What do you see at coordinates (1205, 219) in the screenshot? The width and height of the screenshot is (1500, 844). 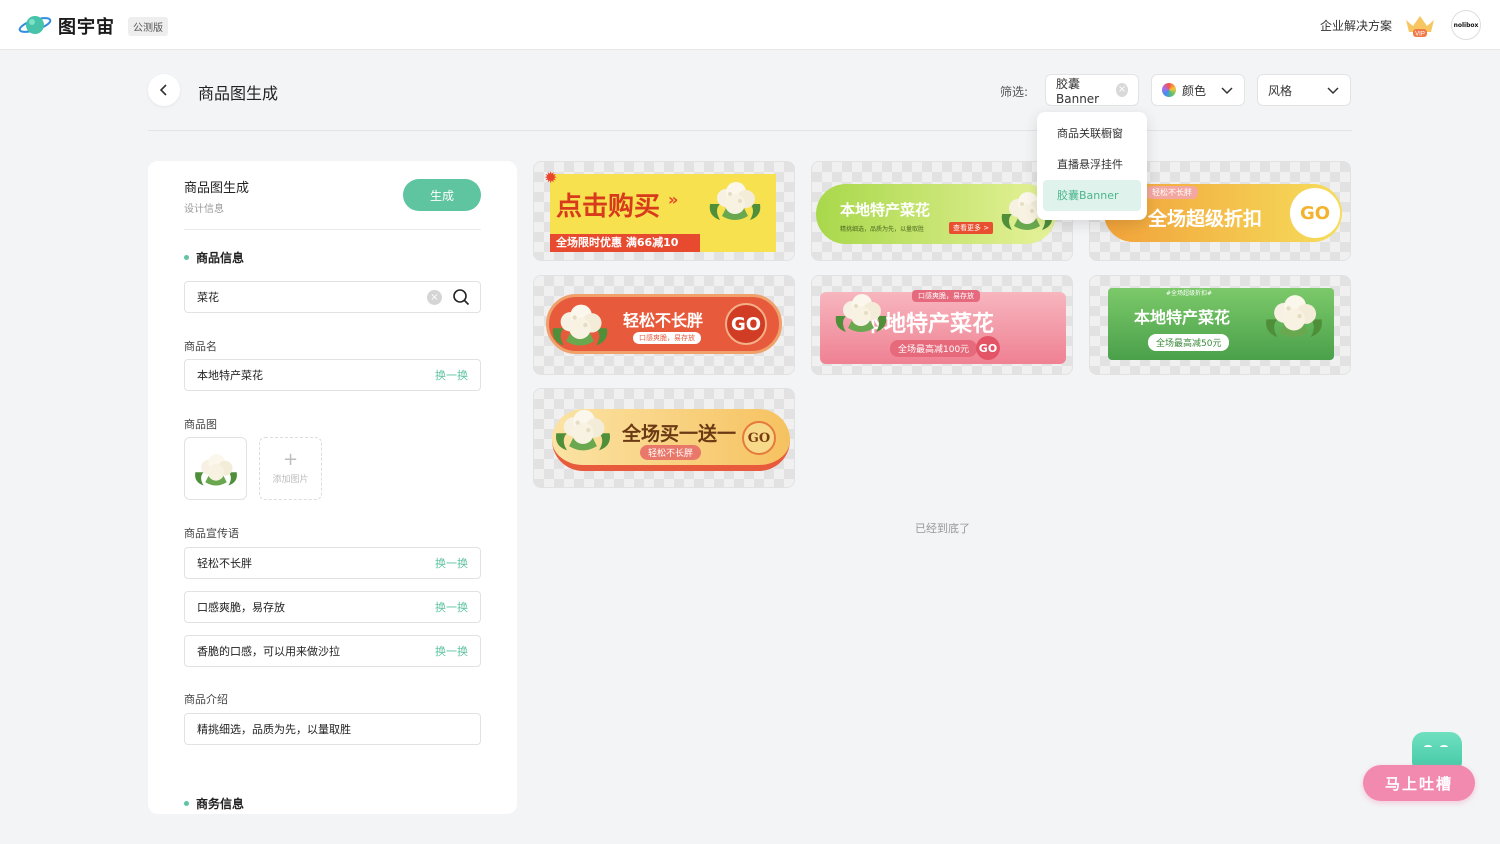 I see `banner-title: 全场超级折扣` at bounding box center [1205, 219].